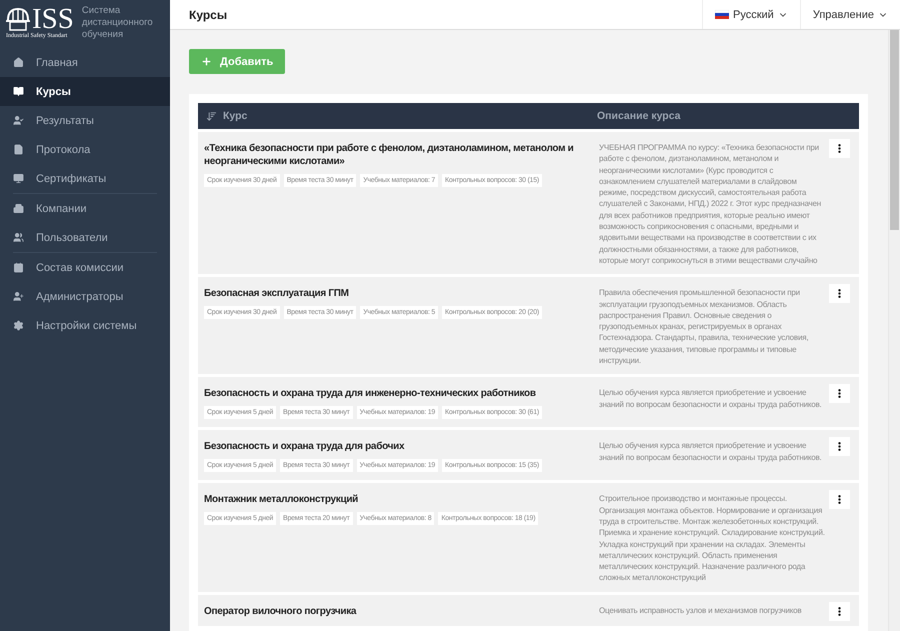 Image resolution: width=900 pixels, height=631 pixels. I want to click on sidebar-item: Главная, so click(85, 62).